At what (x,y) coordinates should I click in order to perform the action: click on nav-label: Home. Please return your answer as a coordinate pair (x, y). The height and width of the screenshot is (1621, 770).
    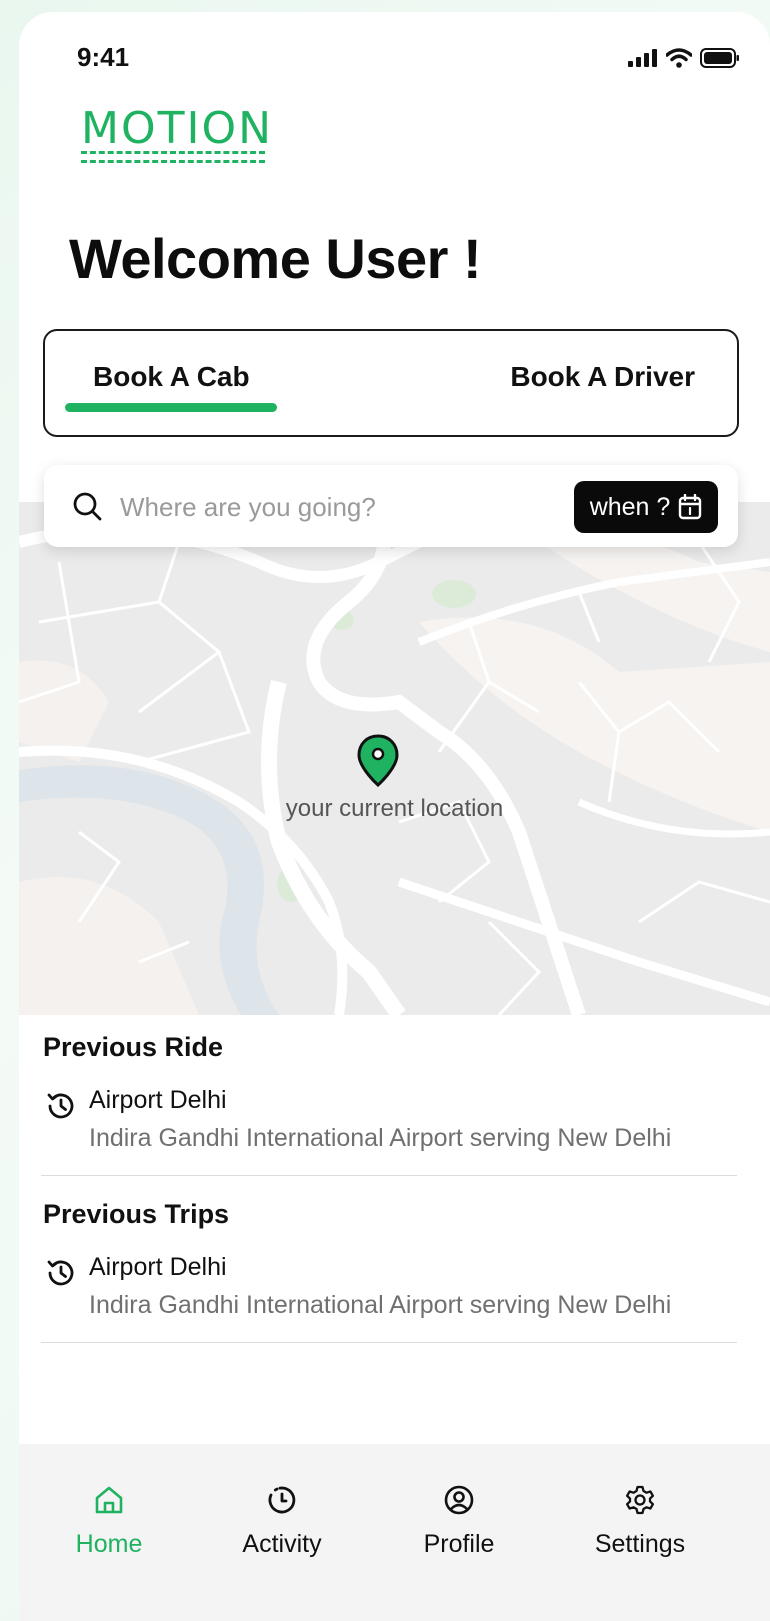
    Looking at the image, I should click on (109, 1544).